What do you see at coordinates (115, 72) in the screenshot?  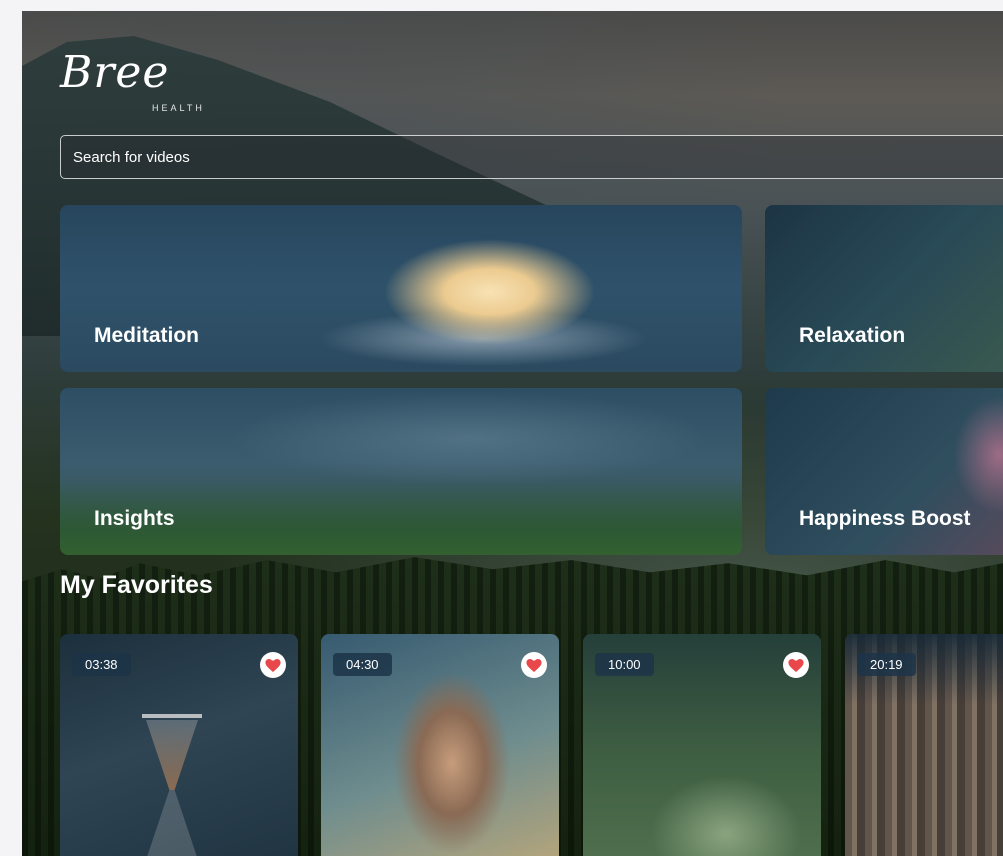 I see `logo-wordmark: Bree` at bounding box center [115, 72].